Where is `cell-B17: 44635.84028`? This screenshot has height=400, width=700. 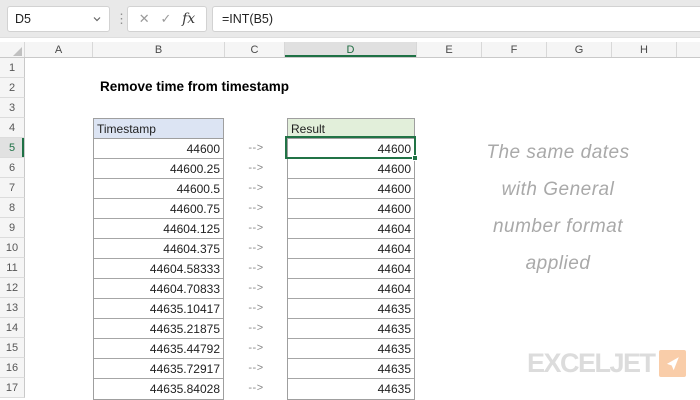
cell-B17: 44635.84028 is located at coordinates (158, 389).